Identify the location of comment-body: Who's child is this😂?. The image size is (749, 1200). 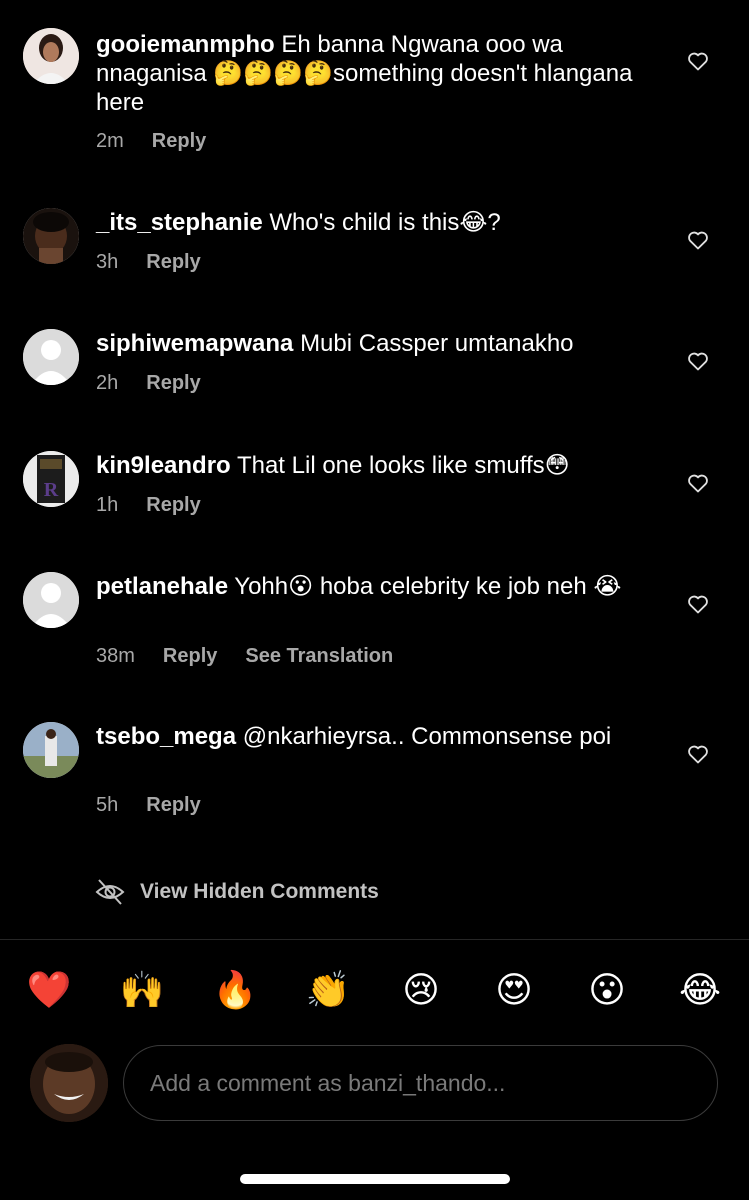
(385, 222).